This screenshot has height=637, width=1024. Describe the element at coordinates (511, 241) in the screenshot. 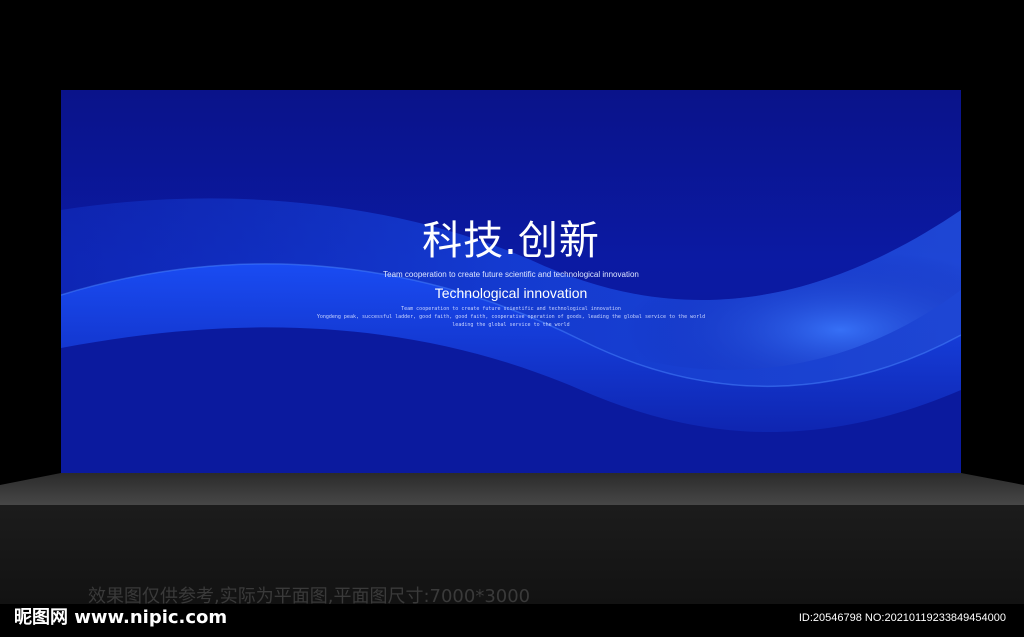

I see `chinese-title: 科技.创新` at that location.